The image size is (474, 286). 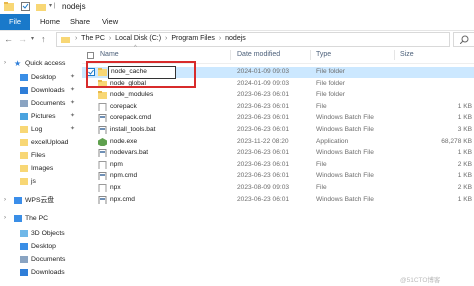 What do you see at coordinates (50, 22) in the screenshot?
I see `tab-home: Home` at bounding box center [50, 22].